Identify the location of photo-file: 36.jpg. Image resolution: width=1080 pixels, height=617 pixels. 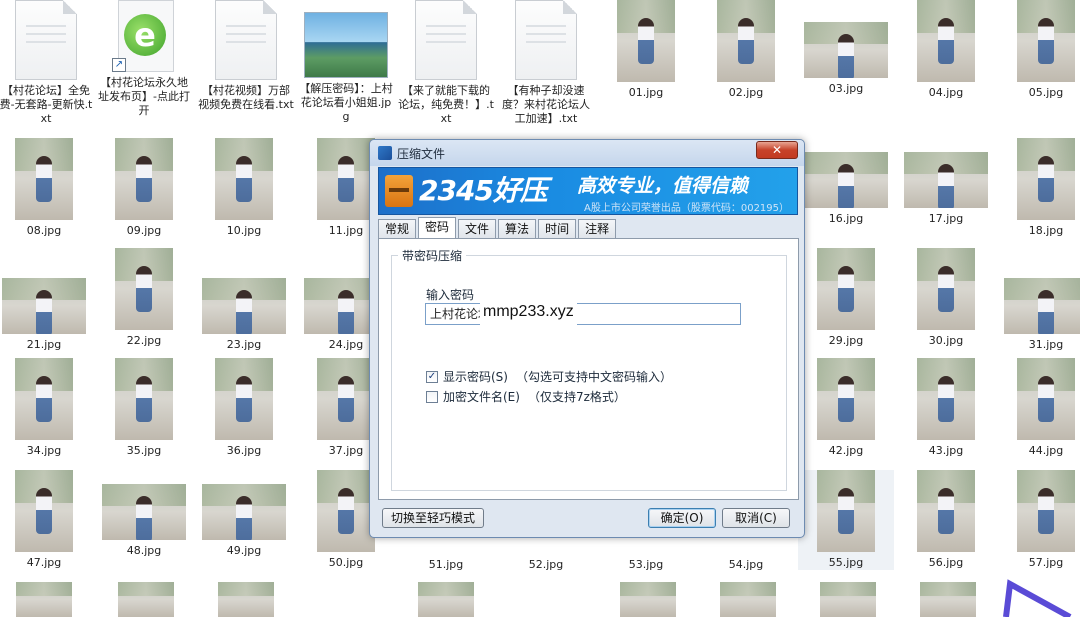
(244, 408).